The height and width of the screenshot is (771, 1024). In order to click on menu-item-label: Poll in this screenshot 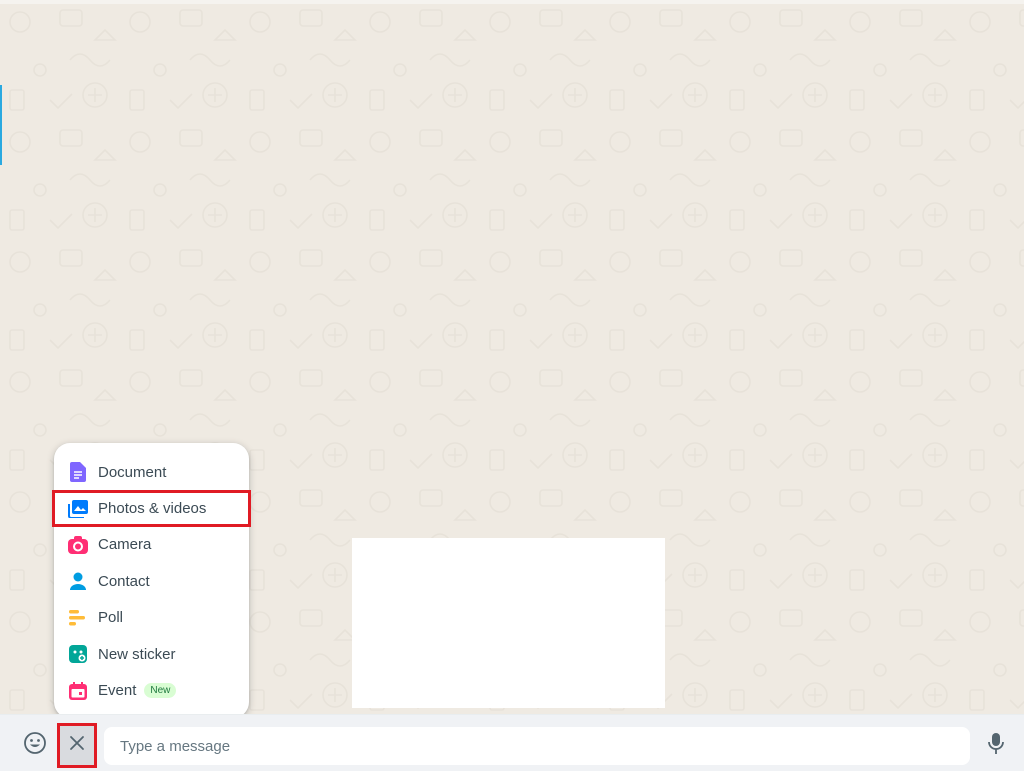, I will do `click(111, 618)`.